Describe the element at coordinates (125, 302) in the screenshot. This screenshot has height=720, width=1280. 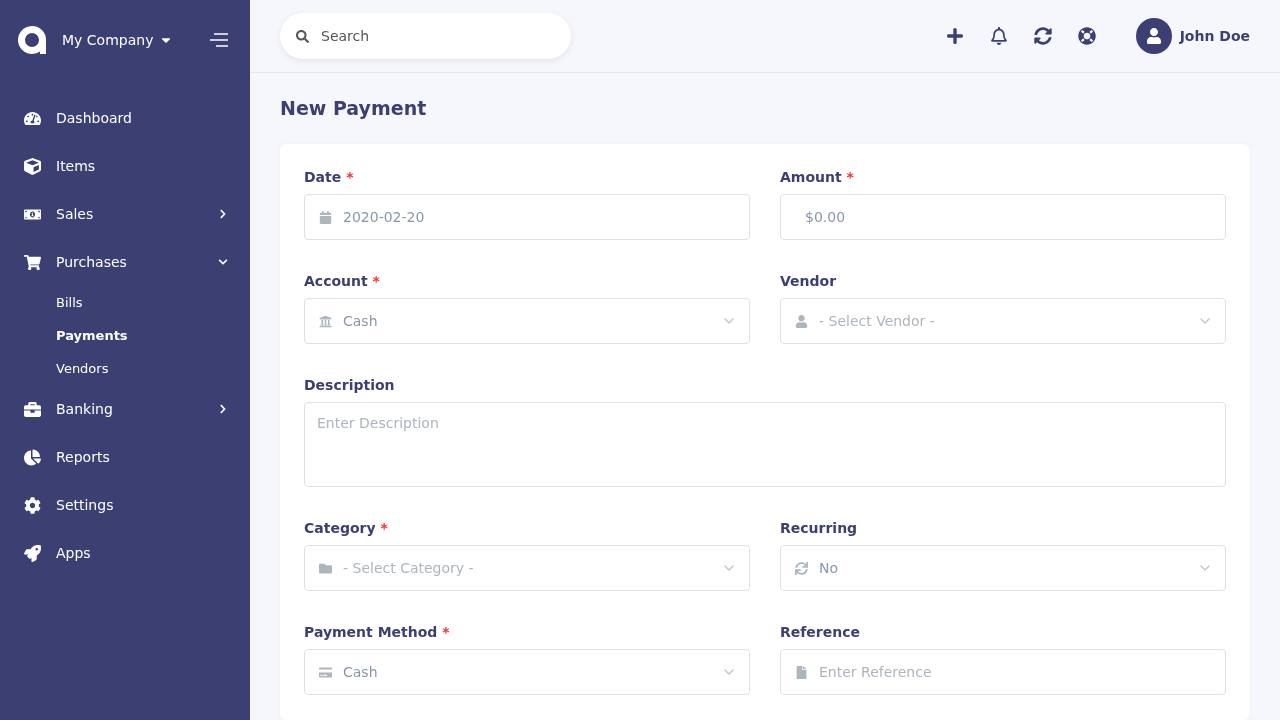
I see `sidebar-subitem: Bills` at that location.